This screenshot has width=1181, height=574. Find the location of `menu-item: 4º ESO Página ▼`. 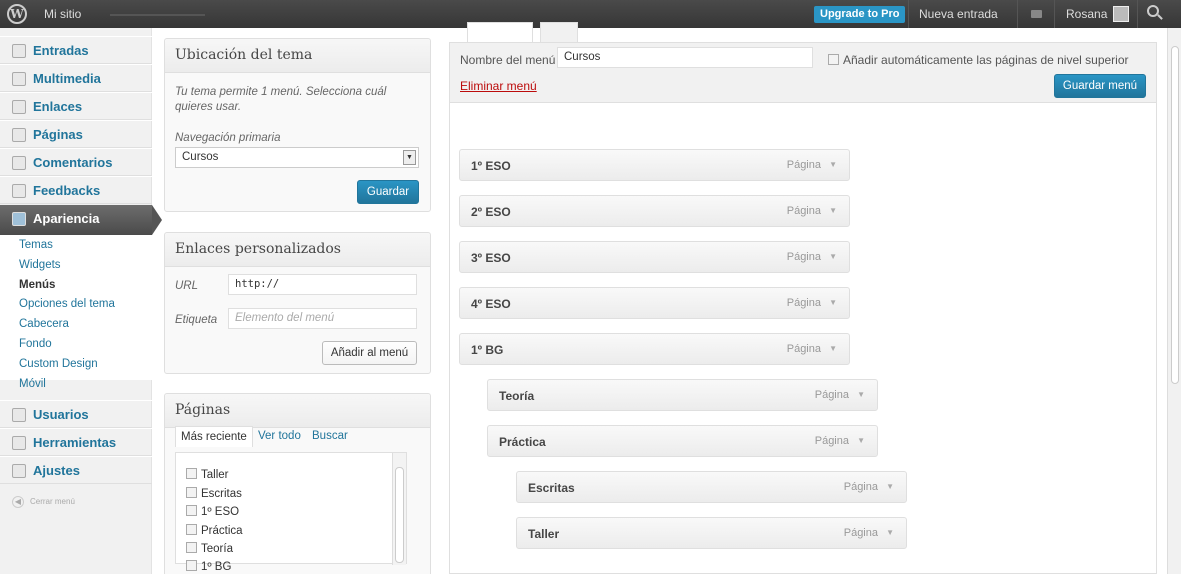

menu-item: 4º ESO Página ▼ is located at coordinates (654, 303).